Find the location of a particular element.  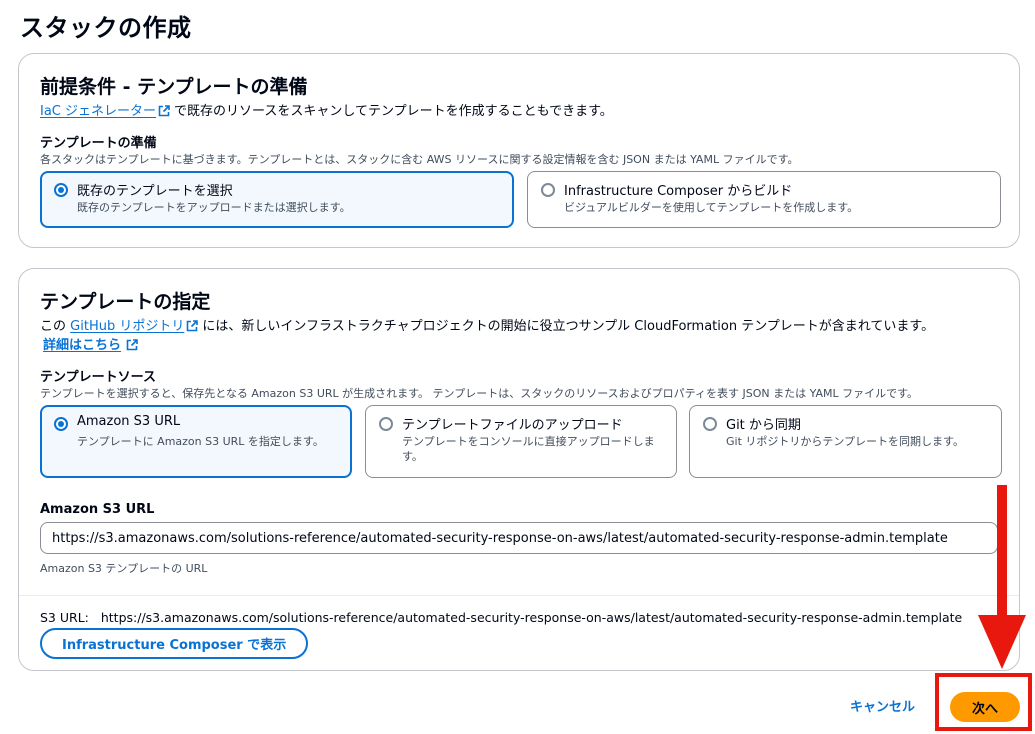

option-description: ビジュアルビルダーを使用してテンプレートを作成します。 is located at coordinates (711, 207).